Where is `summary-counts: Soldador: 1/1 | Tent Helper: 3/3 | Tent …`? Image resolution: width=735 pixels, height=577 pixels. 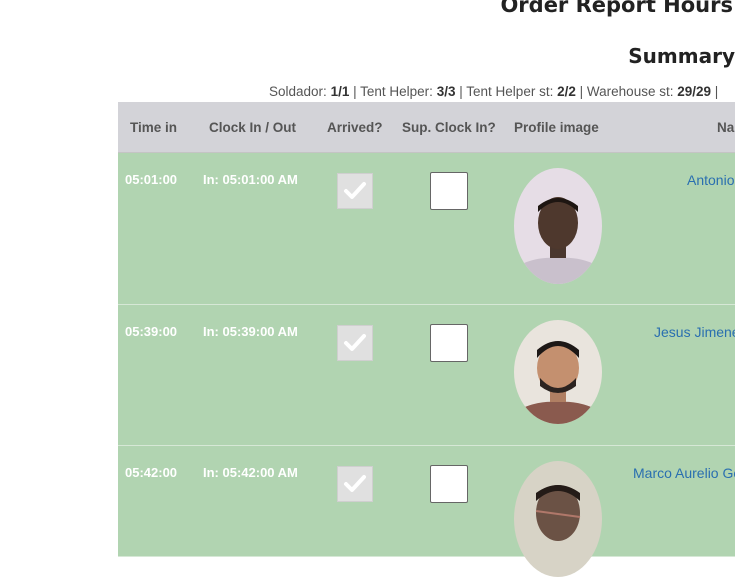
summary-counts: Soldador: 1/1 | Tent Helper: 3/3 | Tent … is located at coordinates (494, 91).